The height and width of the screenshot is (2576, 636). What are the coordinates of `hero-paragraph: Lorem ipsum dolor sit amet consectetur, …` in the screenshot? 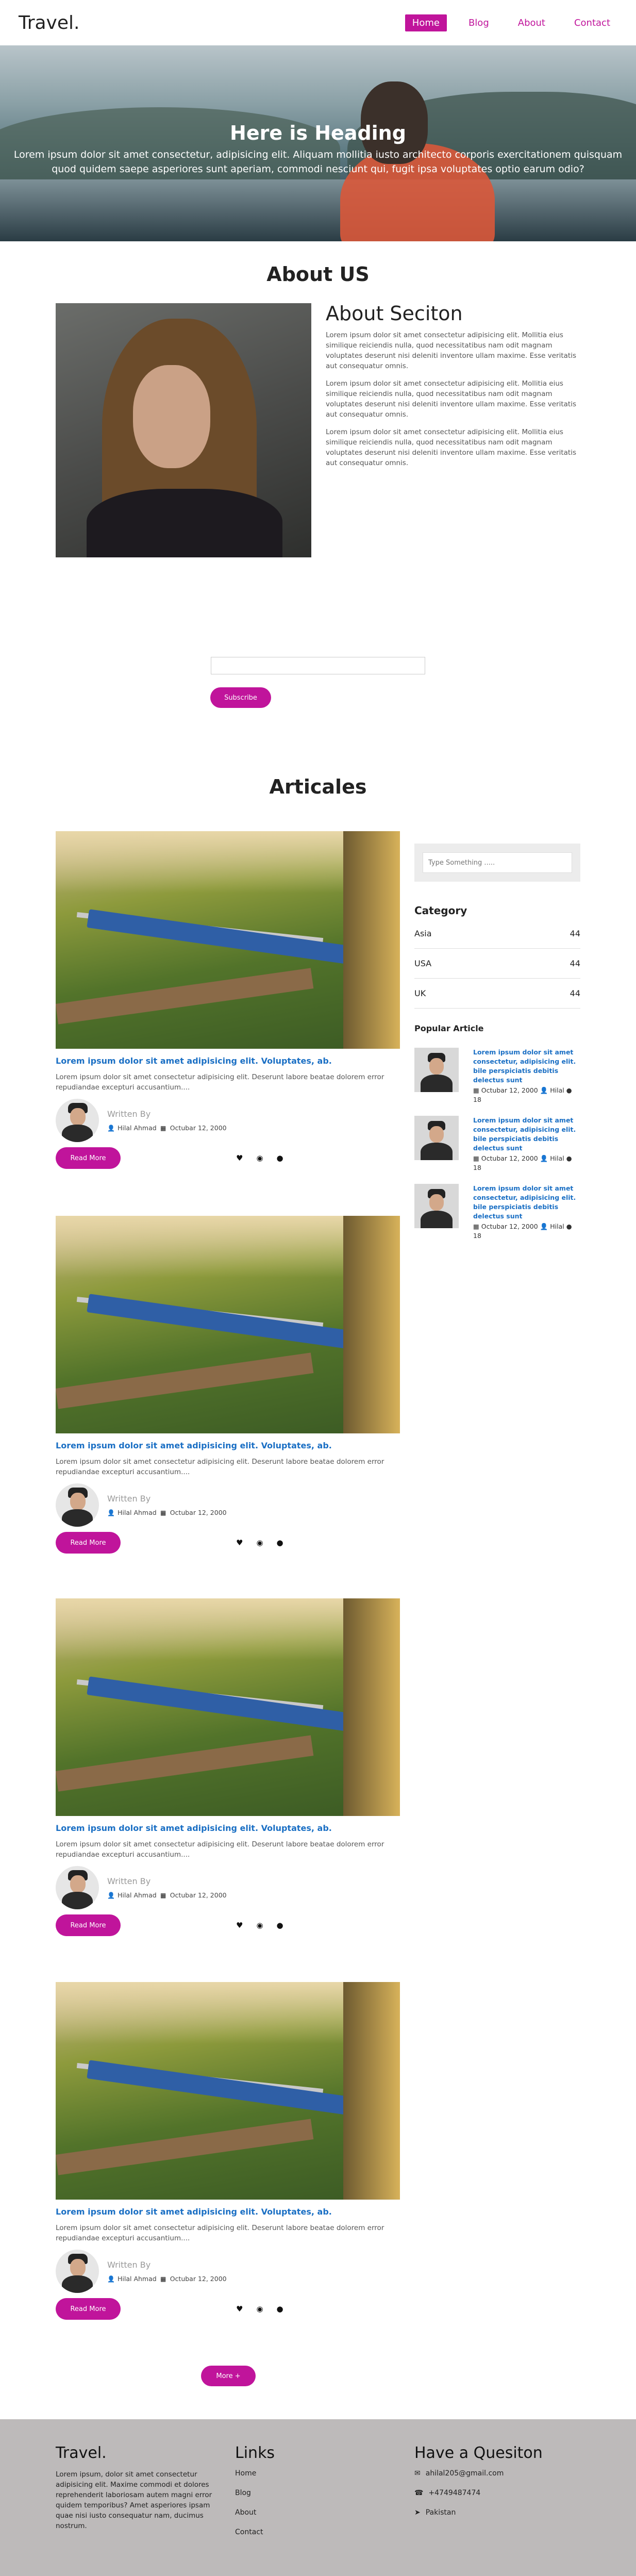 It's located at (318, 162).